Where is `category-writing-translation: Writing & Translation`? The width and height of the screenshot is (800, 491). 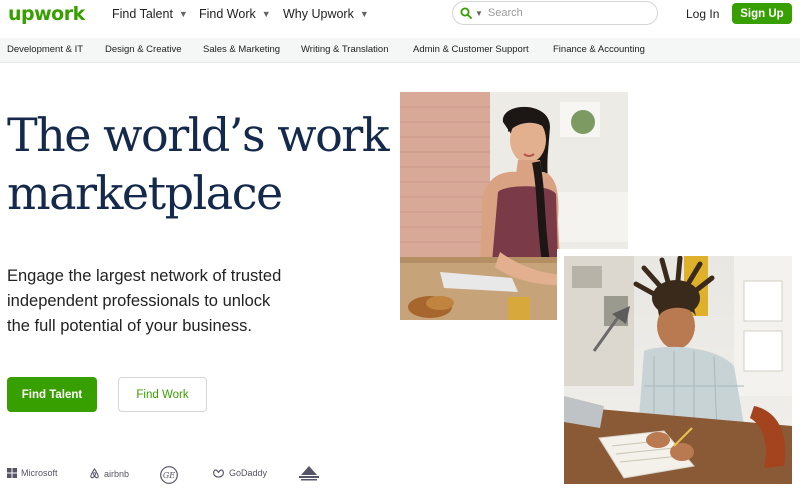
category-writing-translation: Writing & Translation is located at coordinates (344, 49).